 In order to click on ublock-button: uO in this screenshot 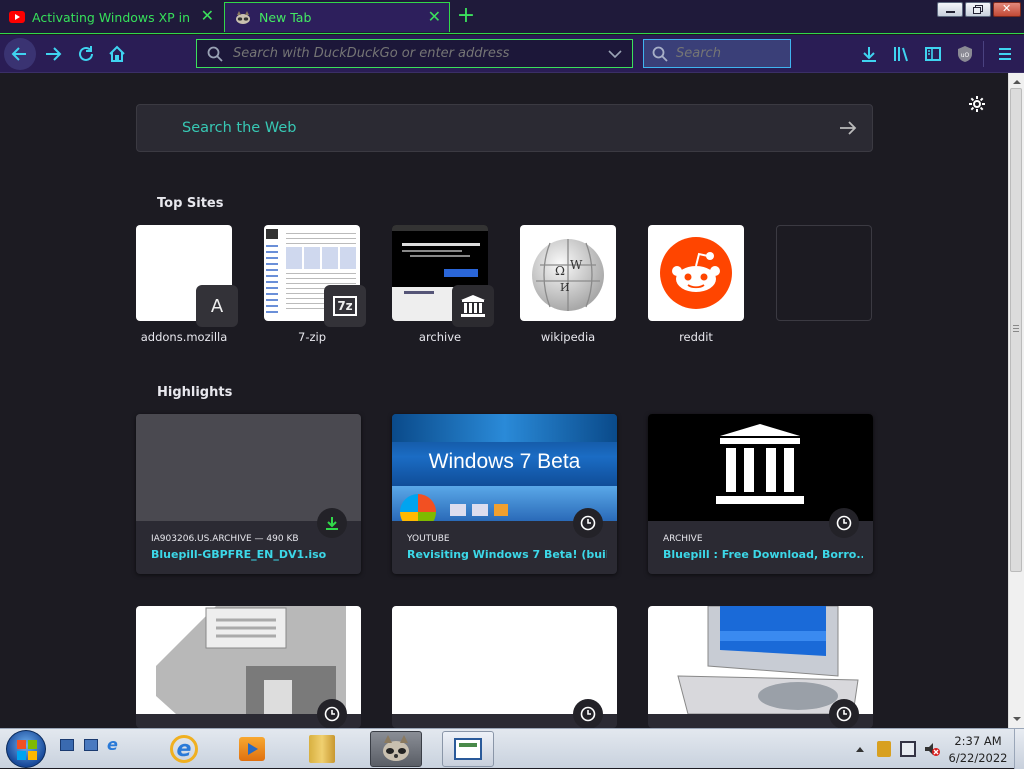, I will do `click(965, 54)`.